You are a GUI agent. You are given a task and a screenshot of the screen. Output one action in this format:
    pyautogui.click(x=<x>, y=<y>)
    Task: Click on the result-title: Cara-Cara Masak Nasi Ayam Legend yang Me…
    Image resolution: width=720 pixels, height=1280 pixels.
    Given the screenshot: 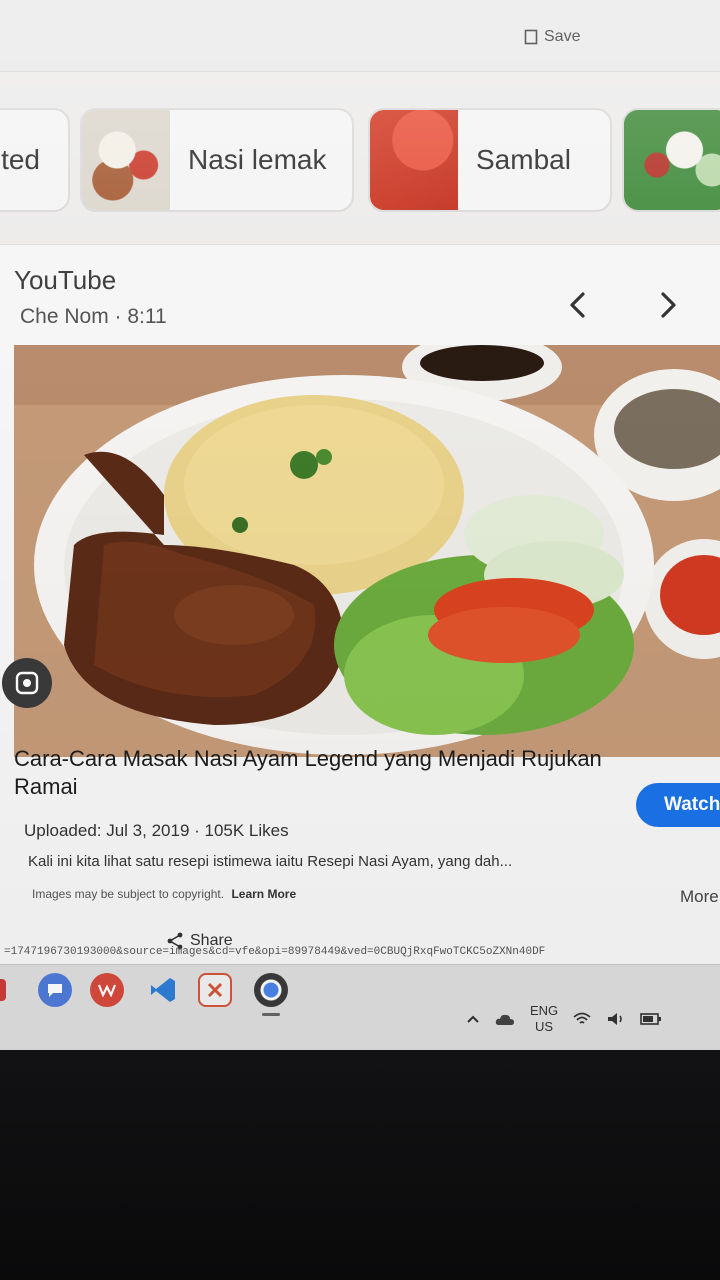 What is the action you would take?
    pyautogui.click(x=314, y=773)
    